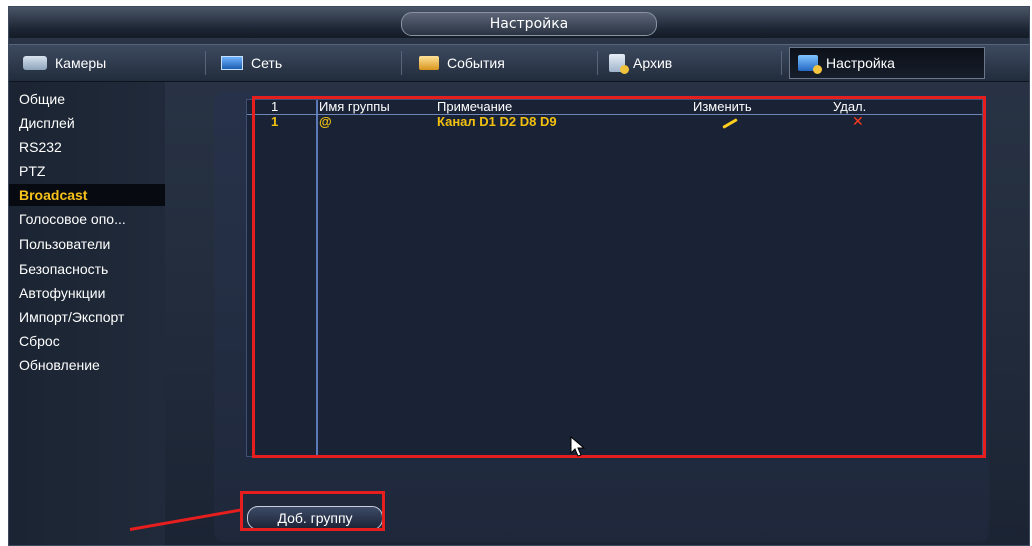 This screenshot has width=1032, height=546. What do you see at coordinates (87, 317) in the screenshot?
I see `sidebar-item-import-export: Импорт/Экспорт` at bounding box center [87, 317].